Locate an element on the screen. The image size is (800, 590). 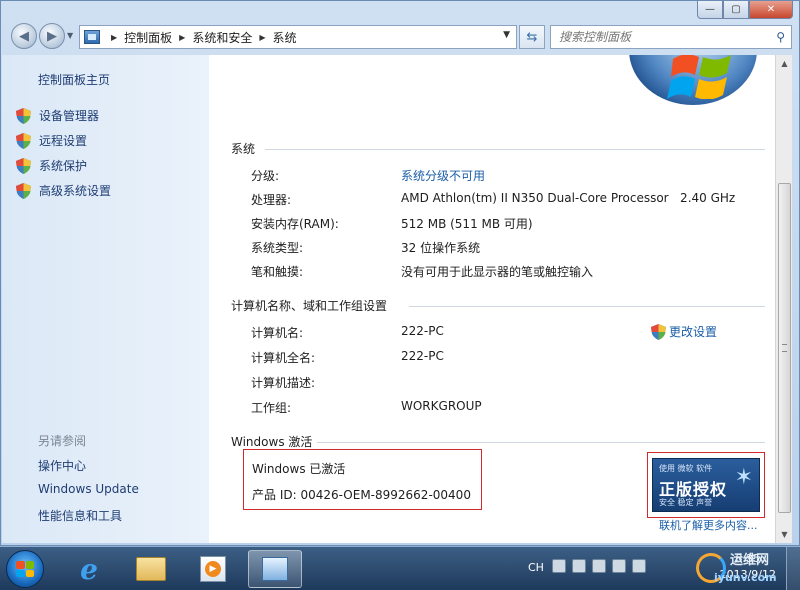
sidebar-item-label: 系统保护 is located at coordinates (63, 165).